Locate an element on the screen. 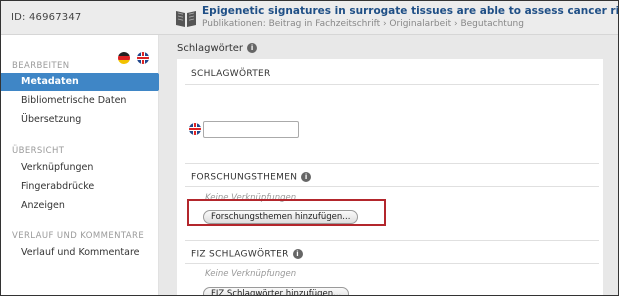 The image size is (619, 296). sidebar-item-uebersetzung: Übersetzung is located at coordinates (79, 120).